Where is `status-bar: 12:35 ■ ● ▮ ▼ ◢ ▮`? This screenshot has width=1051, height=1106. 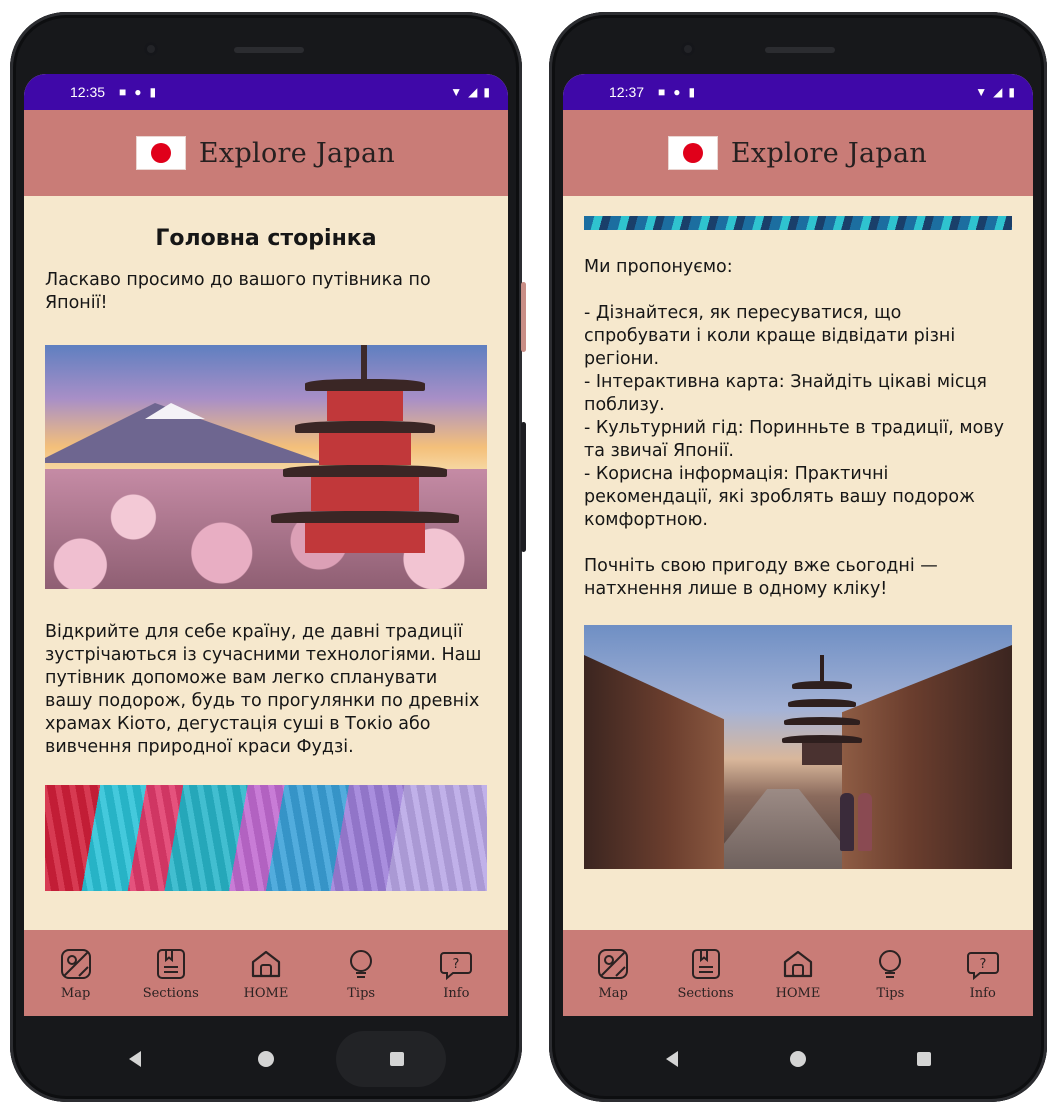
status-bar: 12:35 ■ ● ▮ ▼ ◢ ▮ is located at coordinates (266, 92).